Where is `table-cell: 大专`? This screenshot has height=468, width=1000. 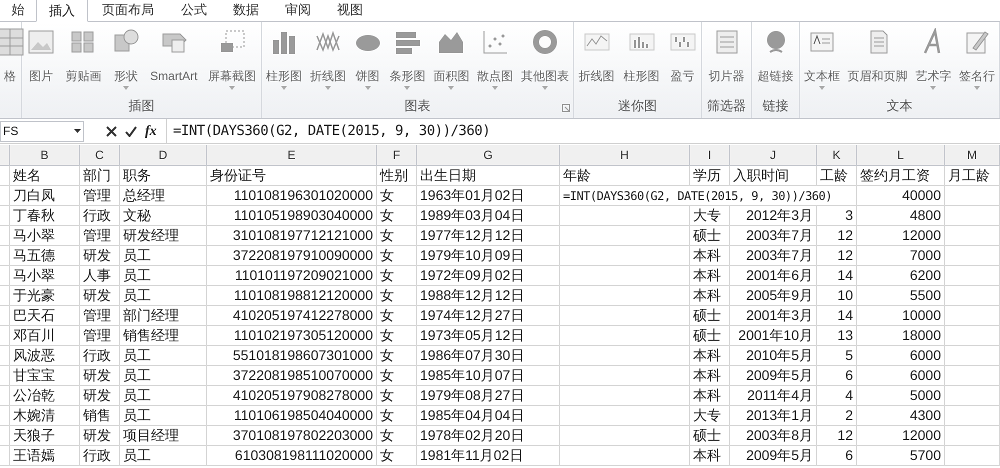 table-cell: 大专 is located at coordinates (710, 215).